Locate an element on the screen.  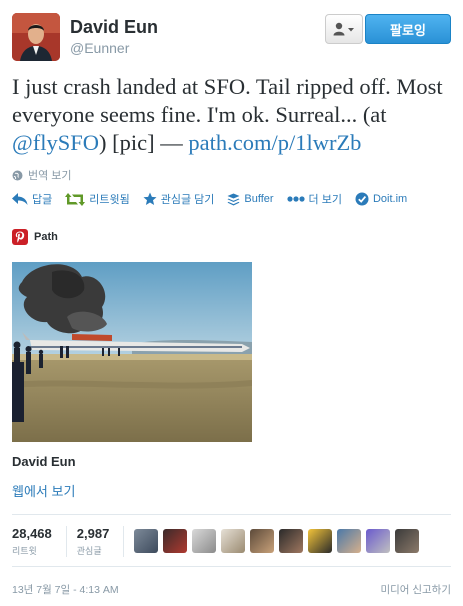
card-source-label: Path is located at coordinates (46, 237).